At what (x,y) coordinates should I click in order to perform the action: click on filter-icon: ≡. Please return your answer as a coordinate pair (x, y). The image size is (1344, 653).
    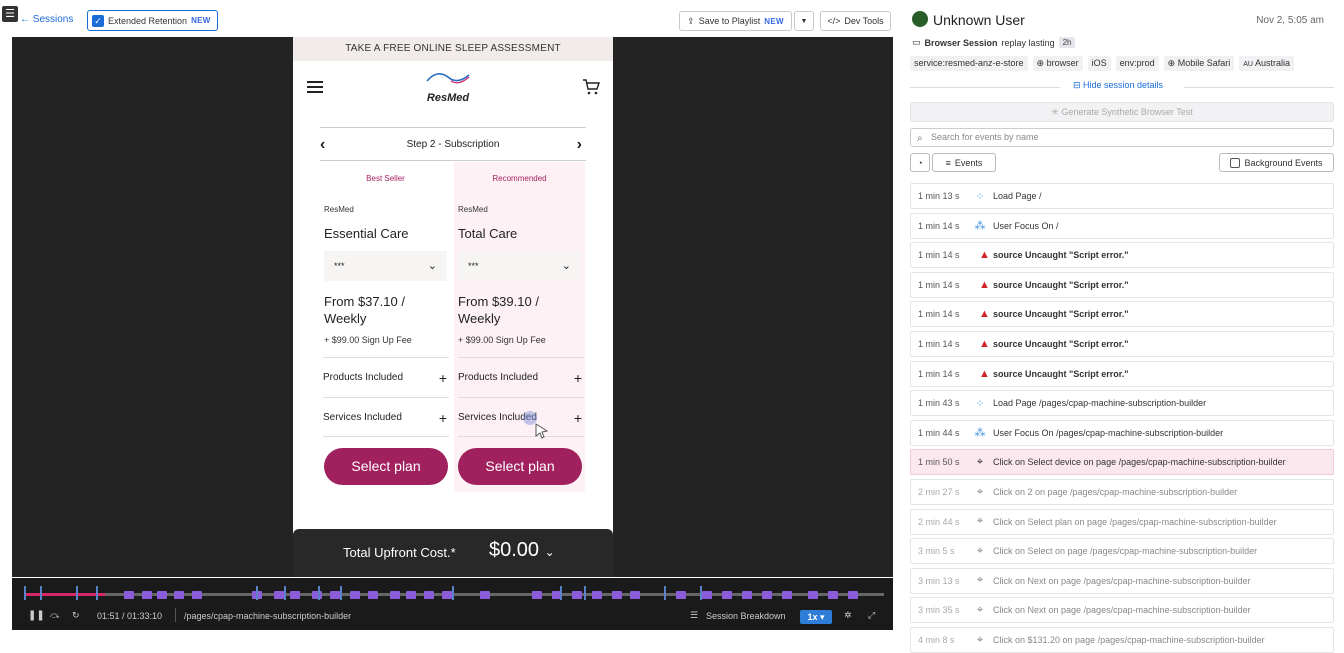
    Looking at the image, I should click on (948, 162).